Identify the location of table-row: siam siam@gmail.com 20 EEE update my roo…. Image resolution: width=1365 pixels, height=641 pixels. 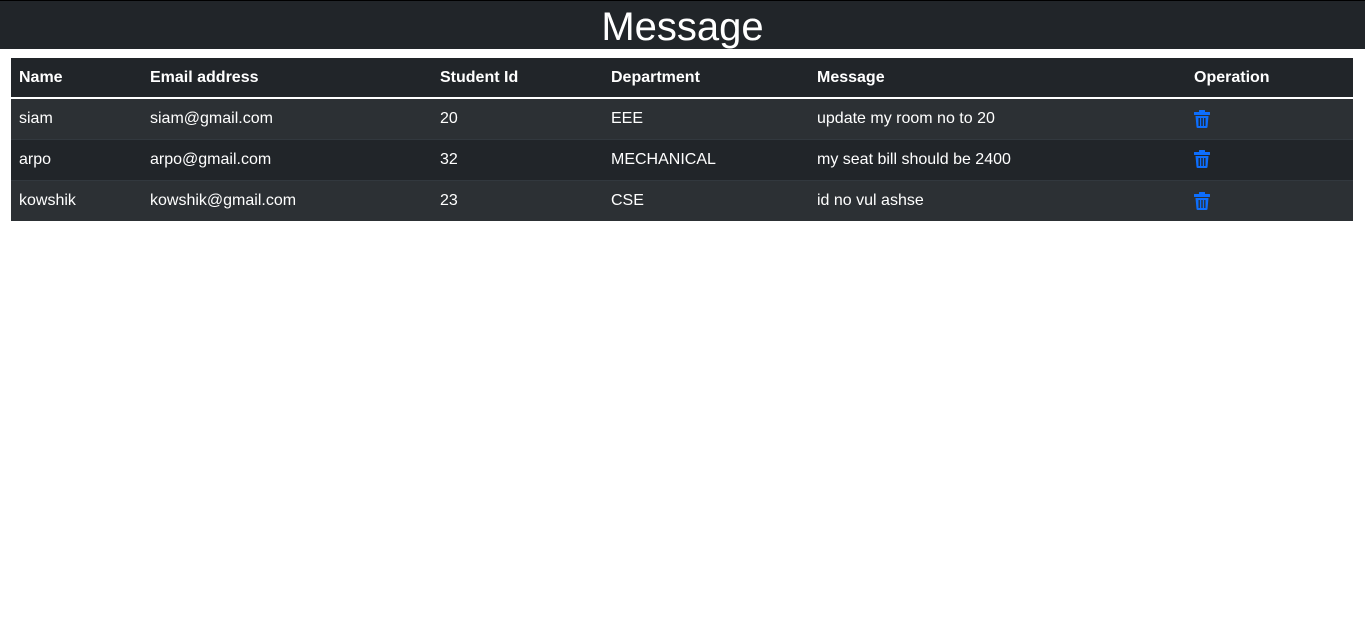
(682, 118).